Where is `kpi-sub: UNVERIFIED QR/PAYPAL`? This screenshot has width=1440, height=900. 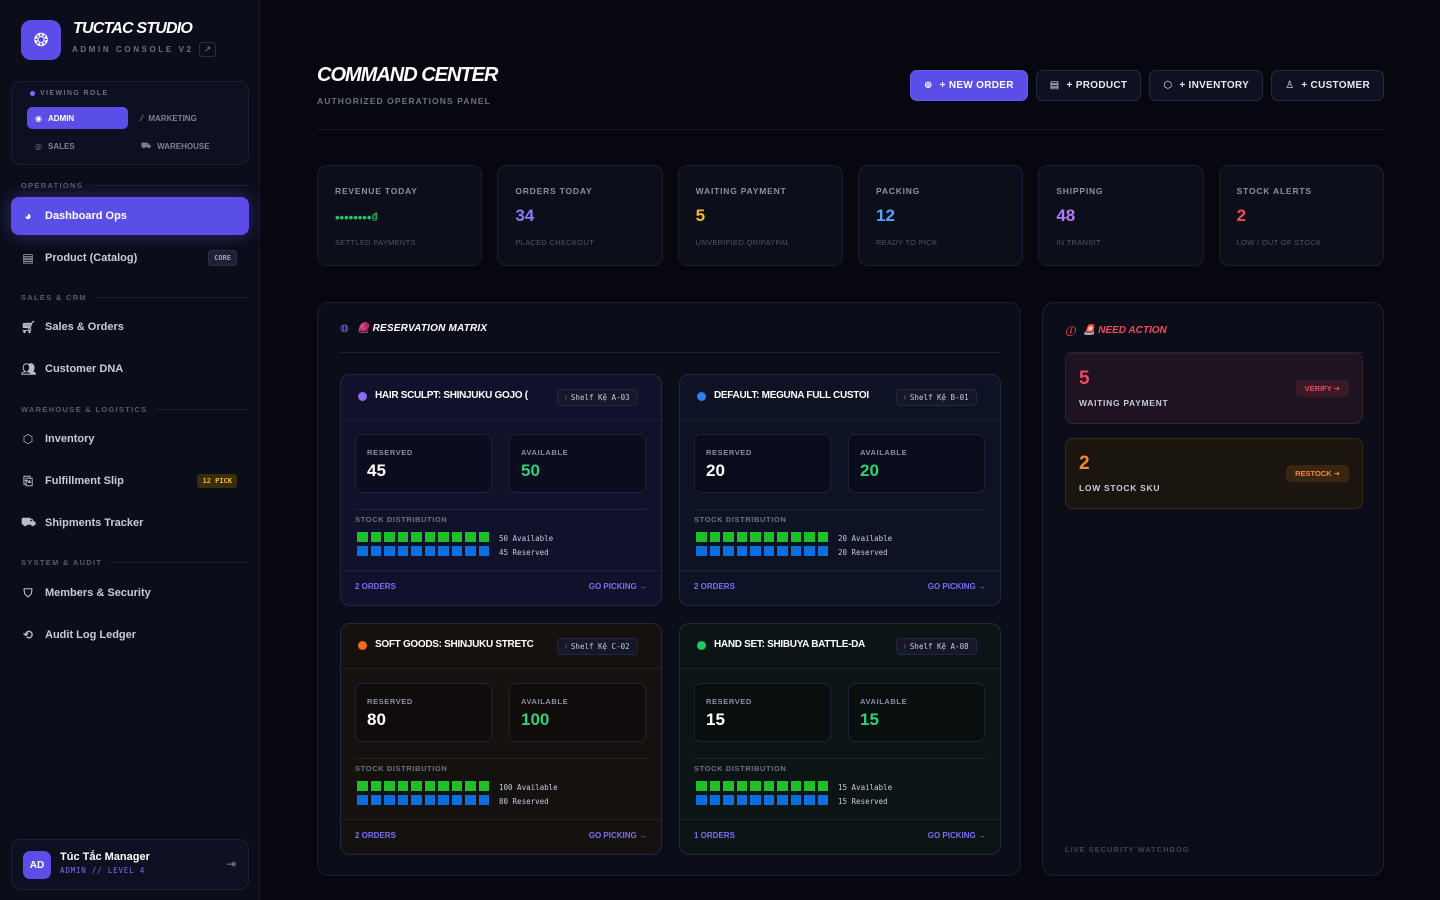
kpi-sub: UNVERIFIED QR/PAYPAL is located at coordinates (743, 242).